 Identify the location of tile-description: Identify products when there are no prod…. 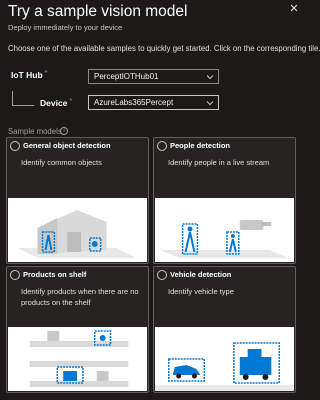
(80, 297).